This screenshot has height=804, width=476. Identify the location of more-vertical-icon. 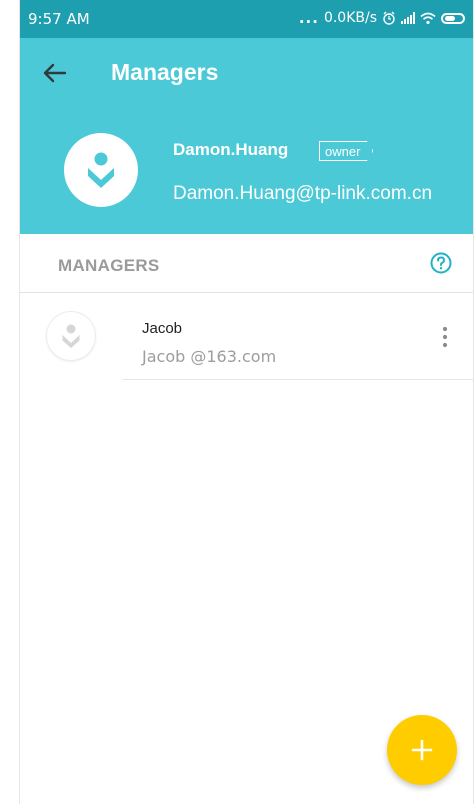
(445, 337).